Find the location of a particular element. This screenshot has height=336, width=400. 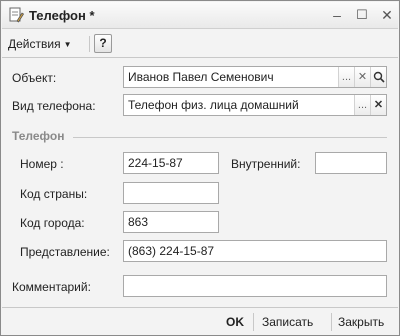

country-code-input is located at coordinates (171, 193).